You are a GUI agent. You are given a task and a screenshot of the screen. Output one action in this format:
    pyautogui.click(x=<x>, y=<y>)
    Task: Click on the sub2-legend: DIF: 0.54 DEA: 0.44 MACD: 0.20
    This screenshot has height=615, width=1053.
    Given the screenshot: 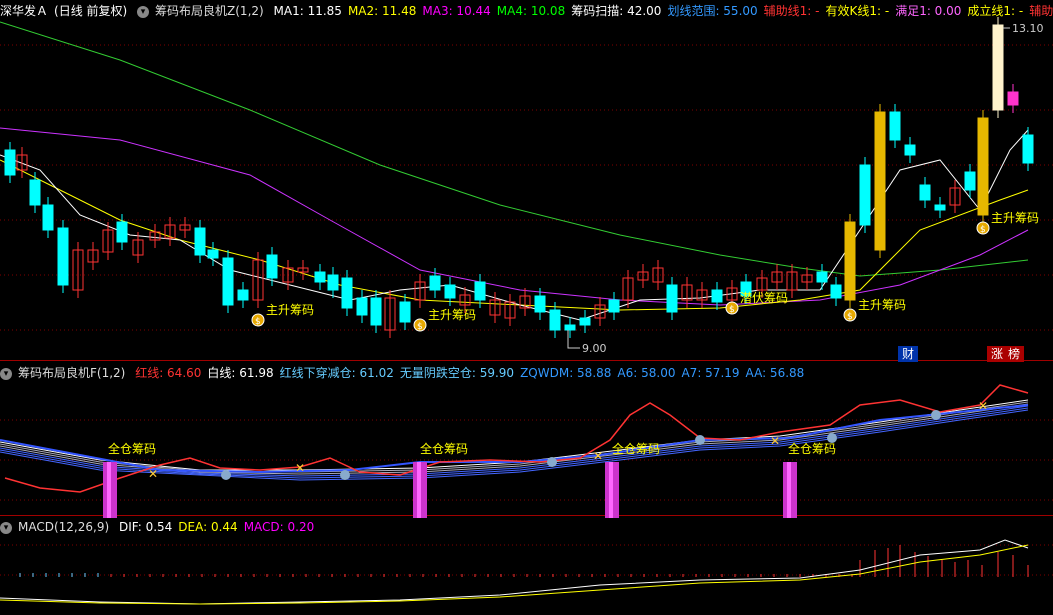 What is the action you would take?
    pyautogui.click(x=219, y=527)
    